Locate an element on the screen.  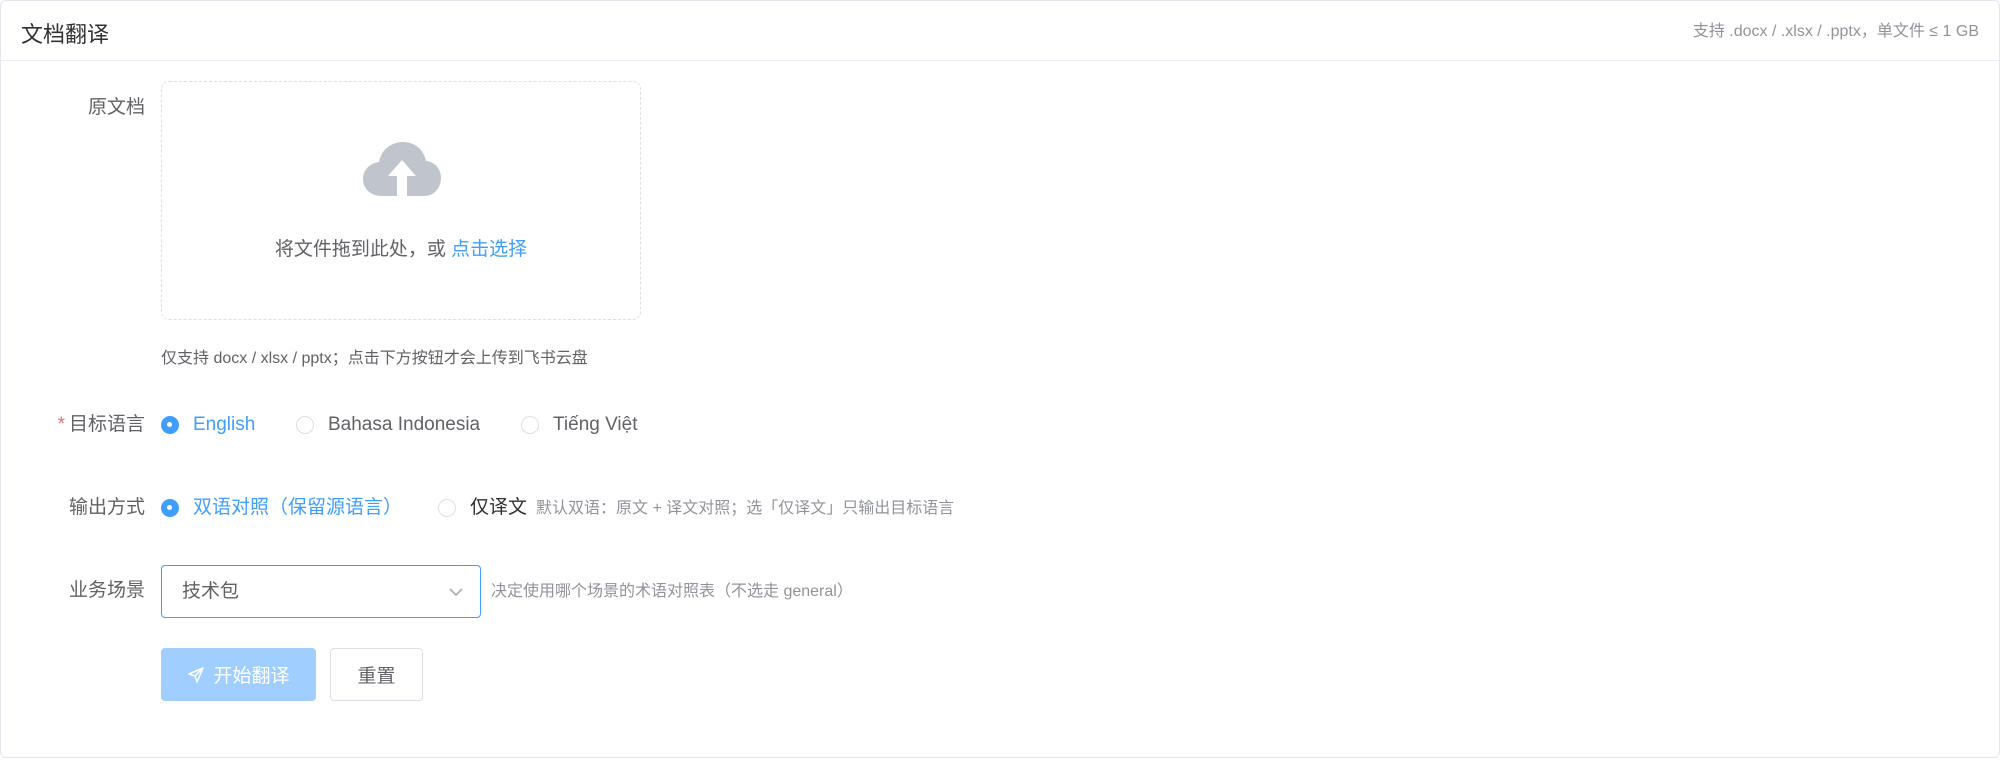
upload-dropzone: 将文件拖到此处，或 点击选择 is located at coordinates (401, 200).